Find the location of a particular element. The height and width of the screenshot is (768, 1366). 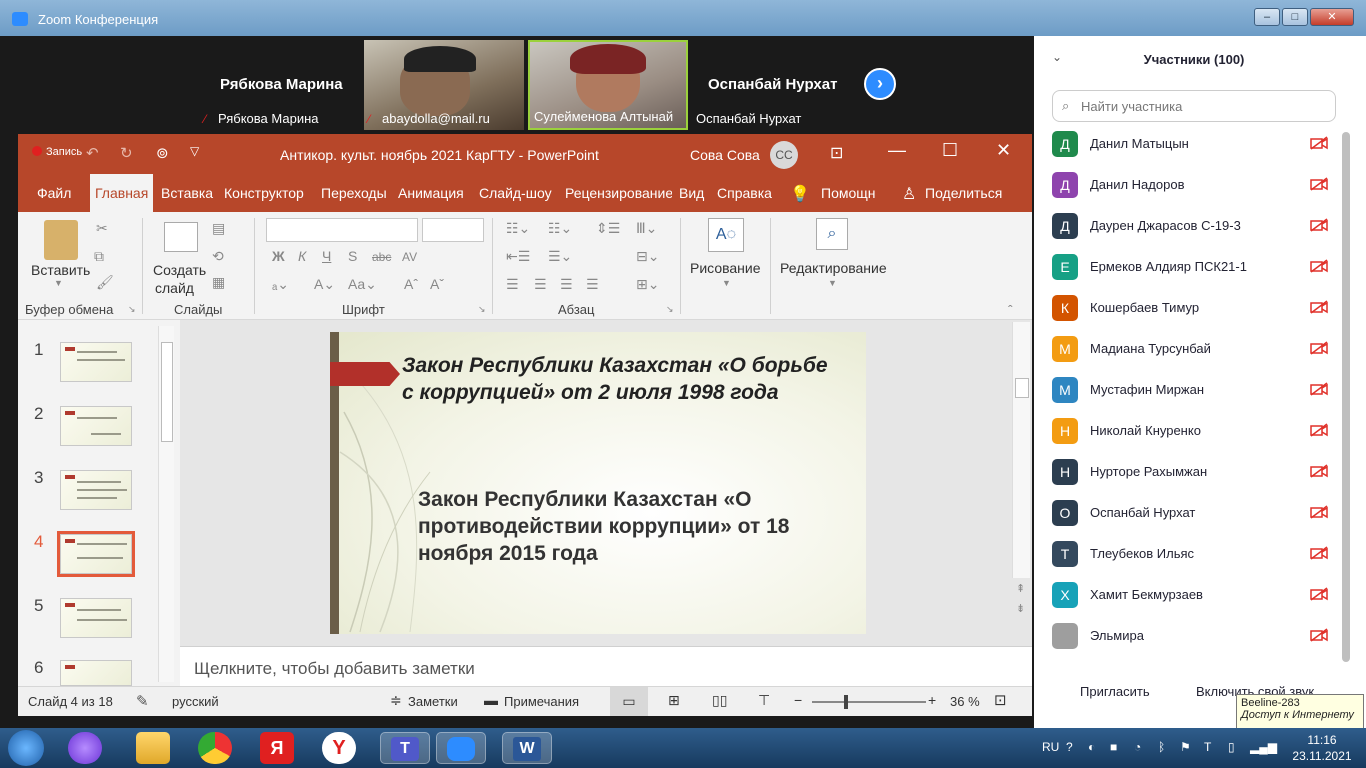

font-size-combo is located at coordinates (453, 230).